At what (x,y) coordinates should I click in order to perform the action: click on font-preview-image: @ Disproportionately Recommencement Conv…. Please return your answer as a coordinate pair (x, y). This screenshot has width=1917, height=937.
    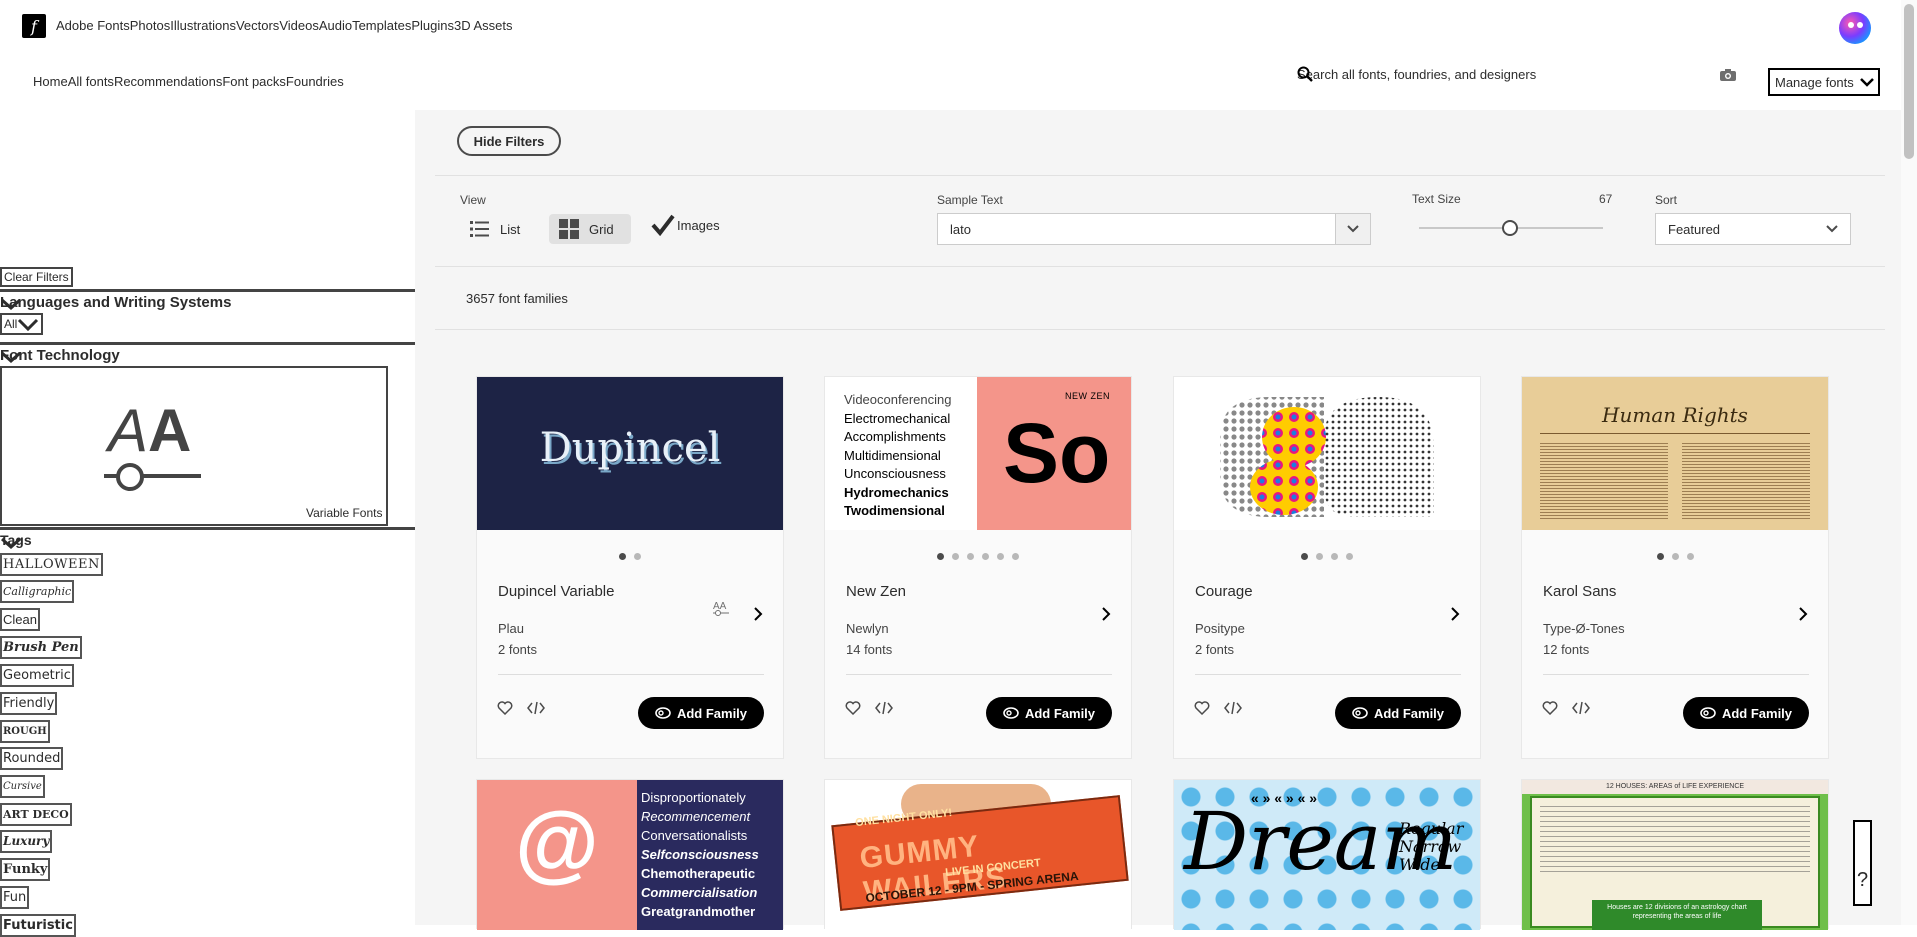
    Looking at the image, I should click on (630, 855).